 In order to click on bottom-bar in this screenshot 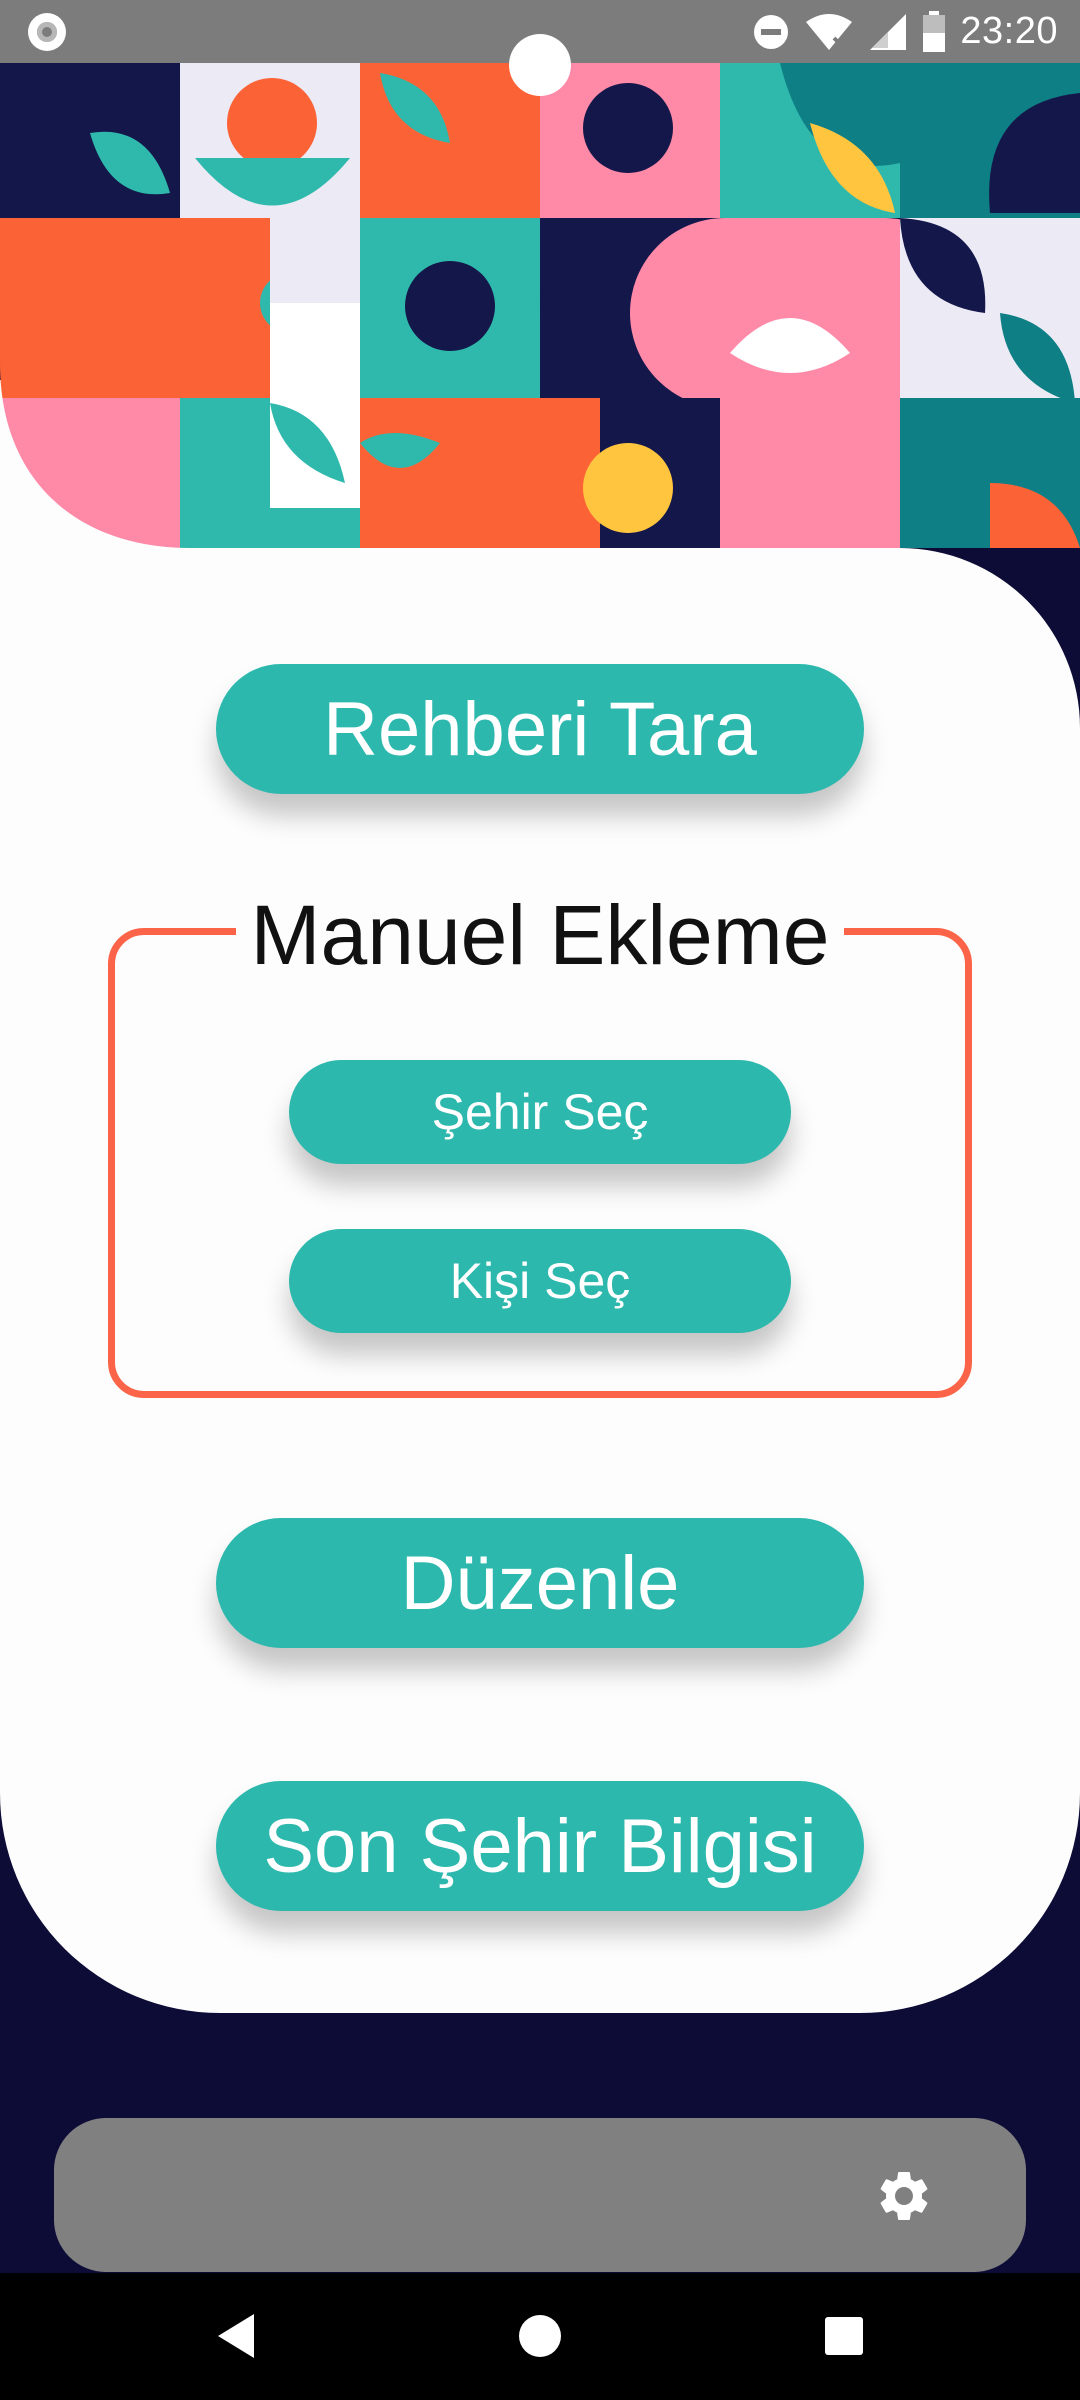, I will do `click(540, 2195)`.